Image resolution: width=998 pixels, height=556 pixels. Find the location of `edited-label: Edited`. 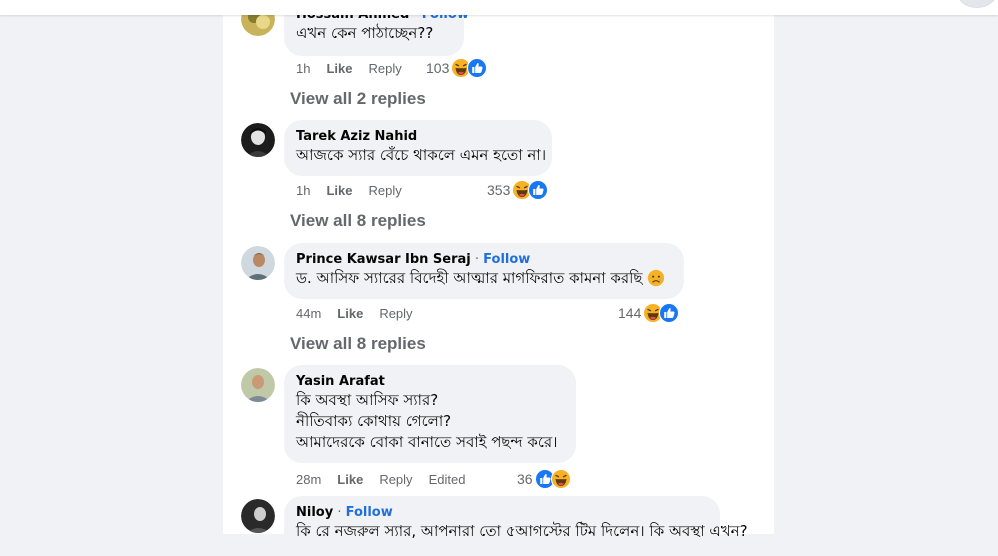

edited-label: Edited is located at coordinates (447, 480).